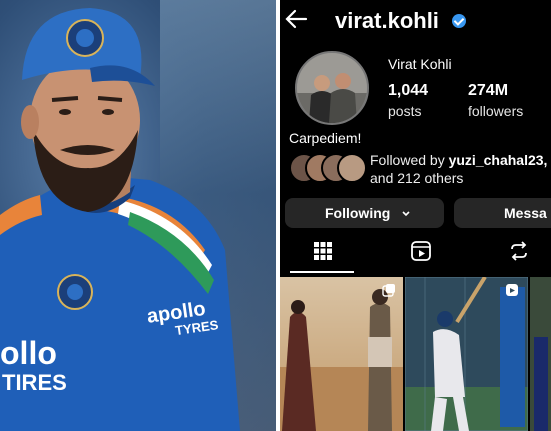 This screenshot has width=551, height=431. I want to click on followers-count: 274M, so click(488, 91).